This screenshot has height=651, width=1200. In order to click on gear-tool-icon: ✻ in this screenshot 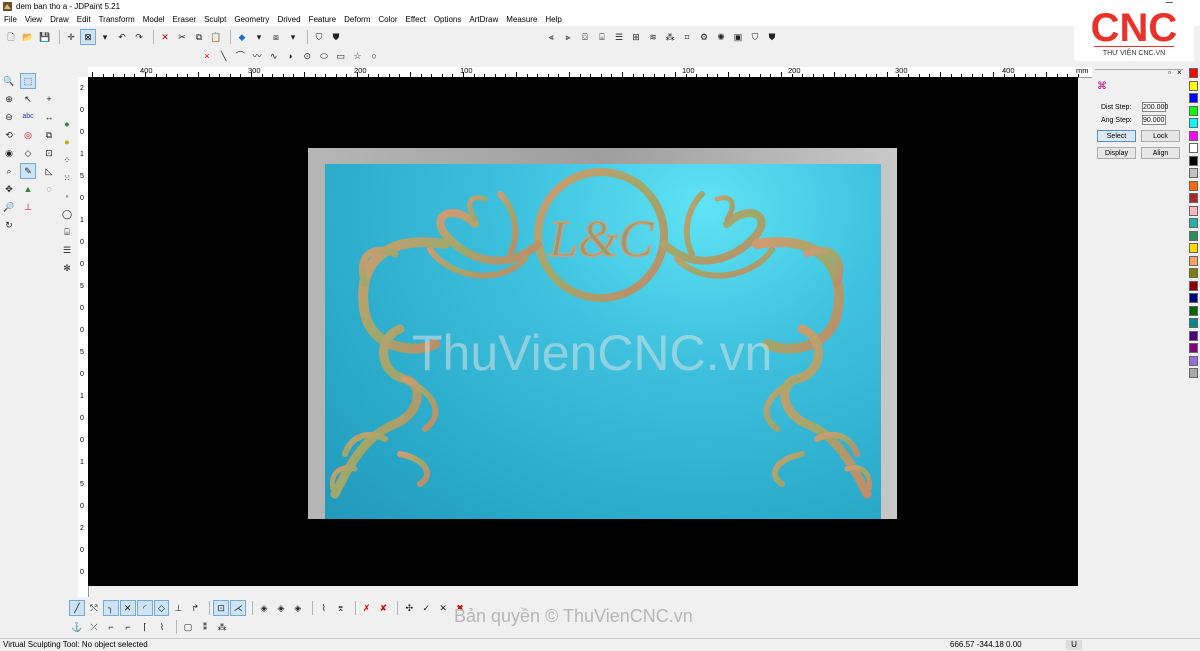, I will do `click(67, 268)`.